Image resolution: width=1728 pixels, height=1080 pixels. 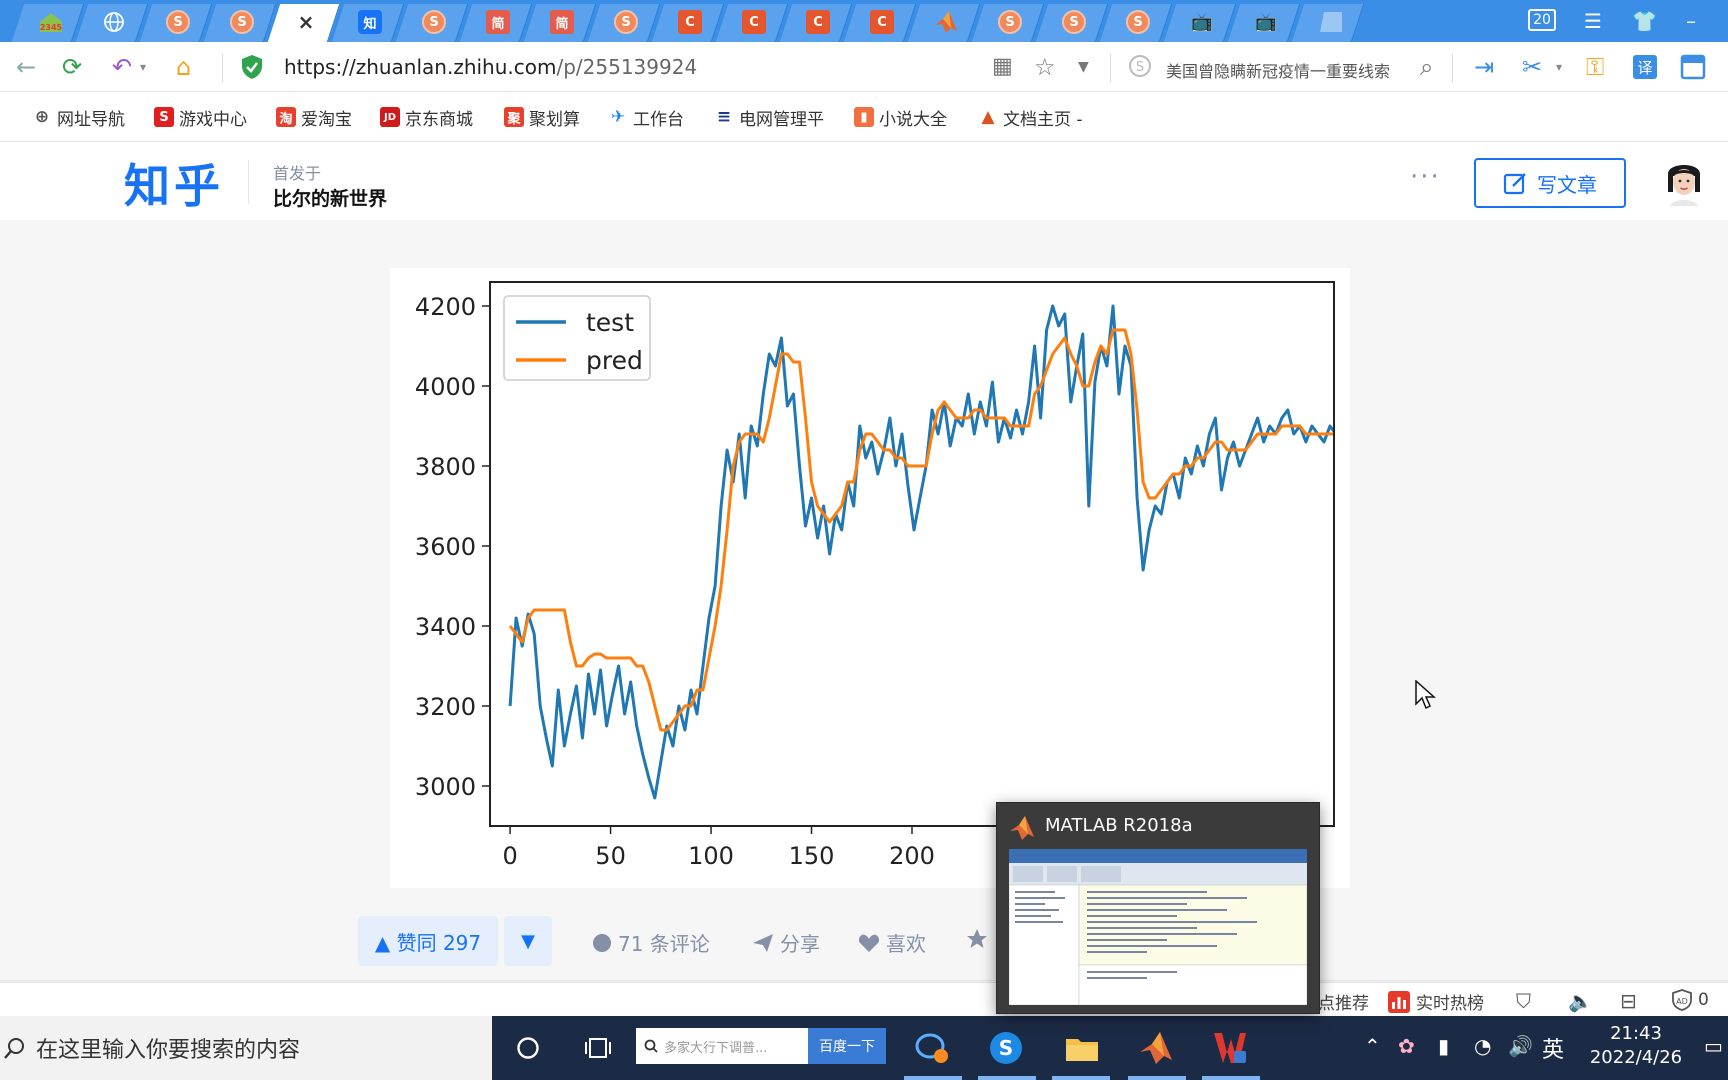 I want to click on sogou-icon: S, so click(x=1138, y=22).